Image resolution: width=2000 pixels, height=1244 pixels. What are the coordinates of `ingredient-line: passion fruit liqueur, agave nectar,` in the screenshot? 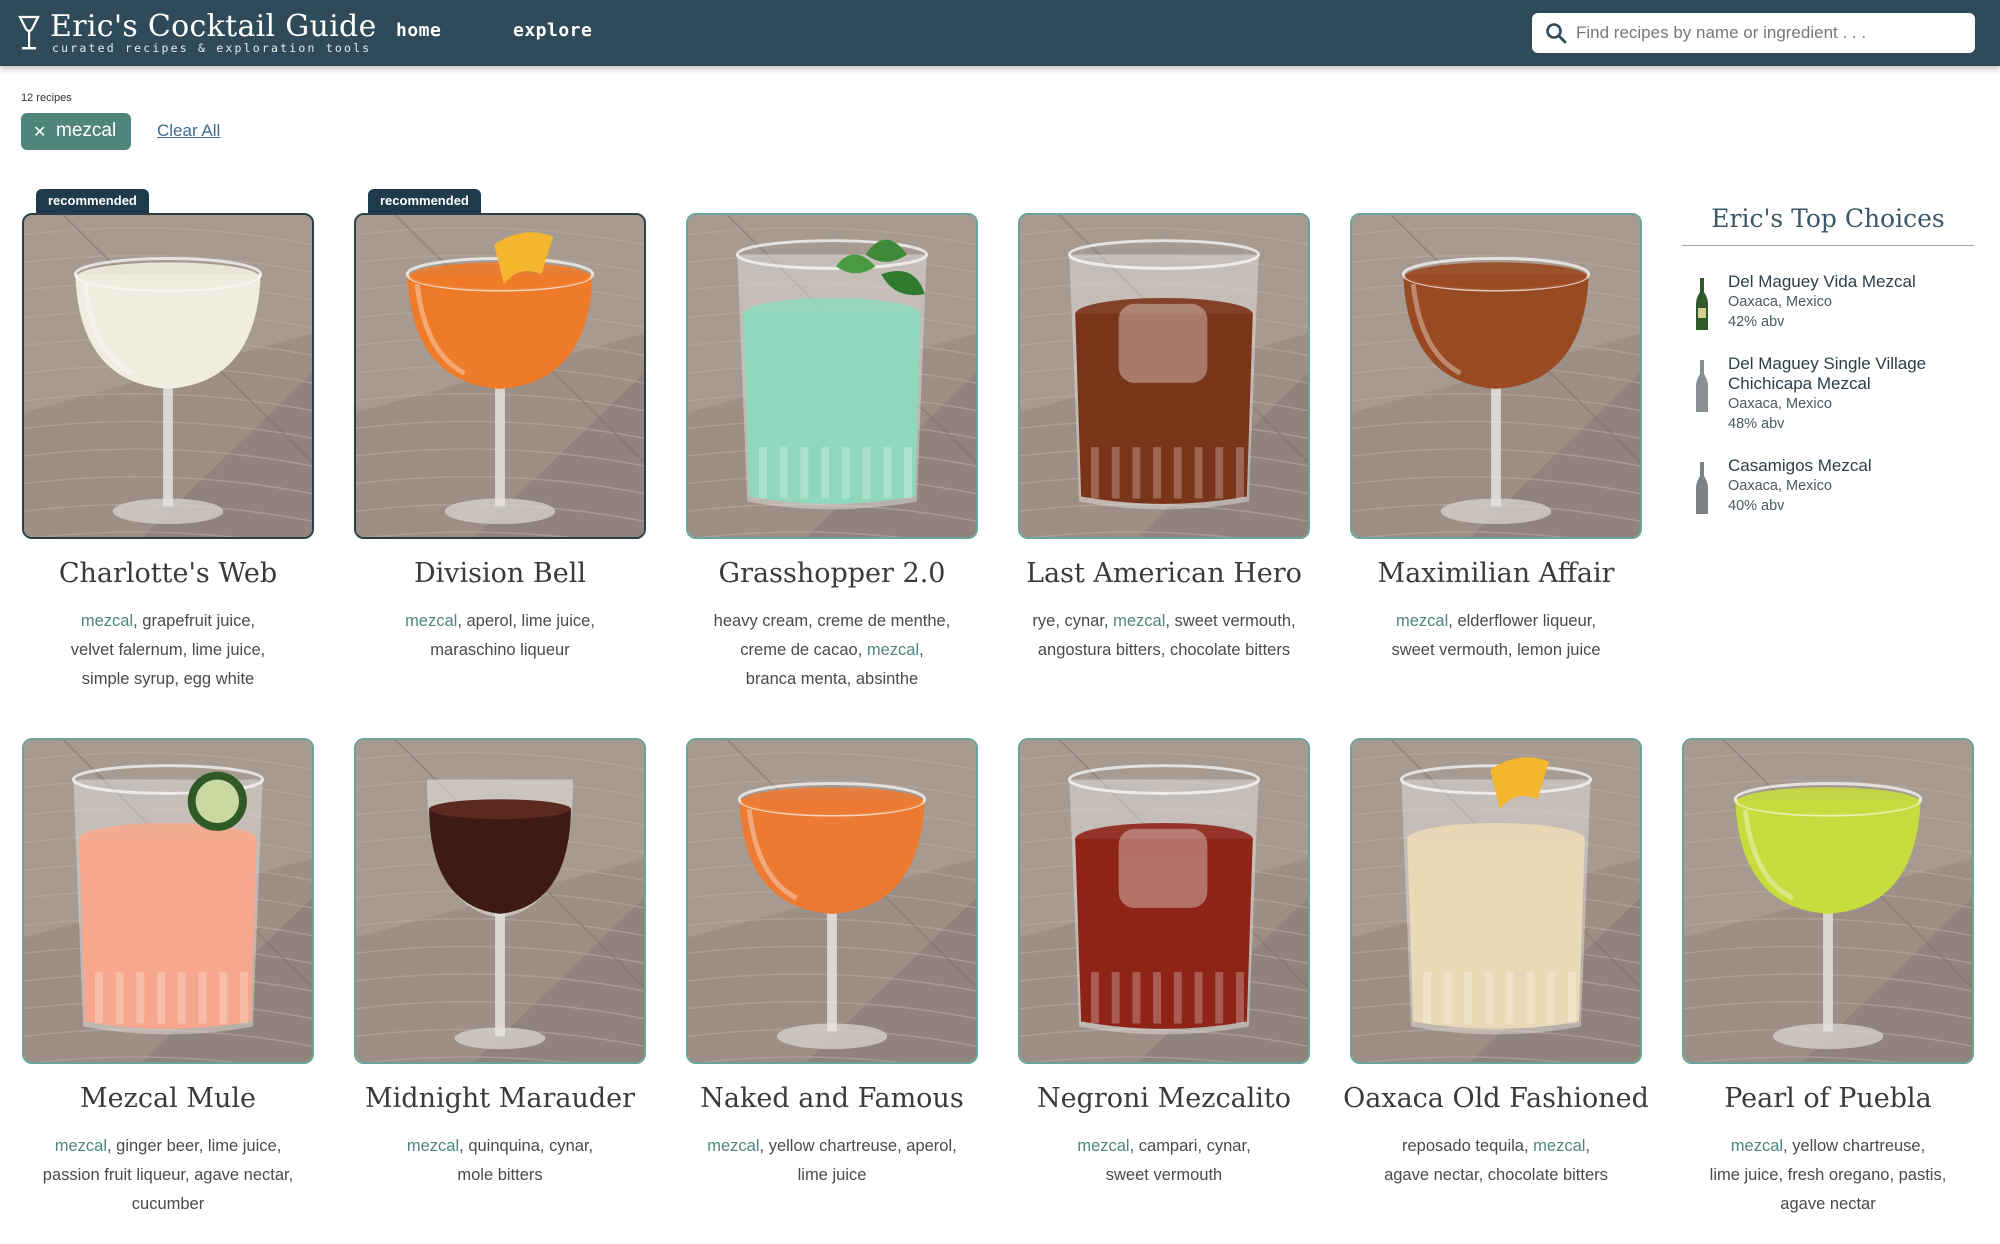 It's located at (168, 1175).